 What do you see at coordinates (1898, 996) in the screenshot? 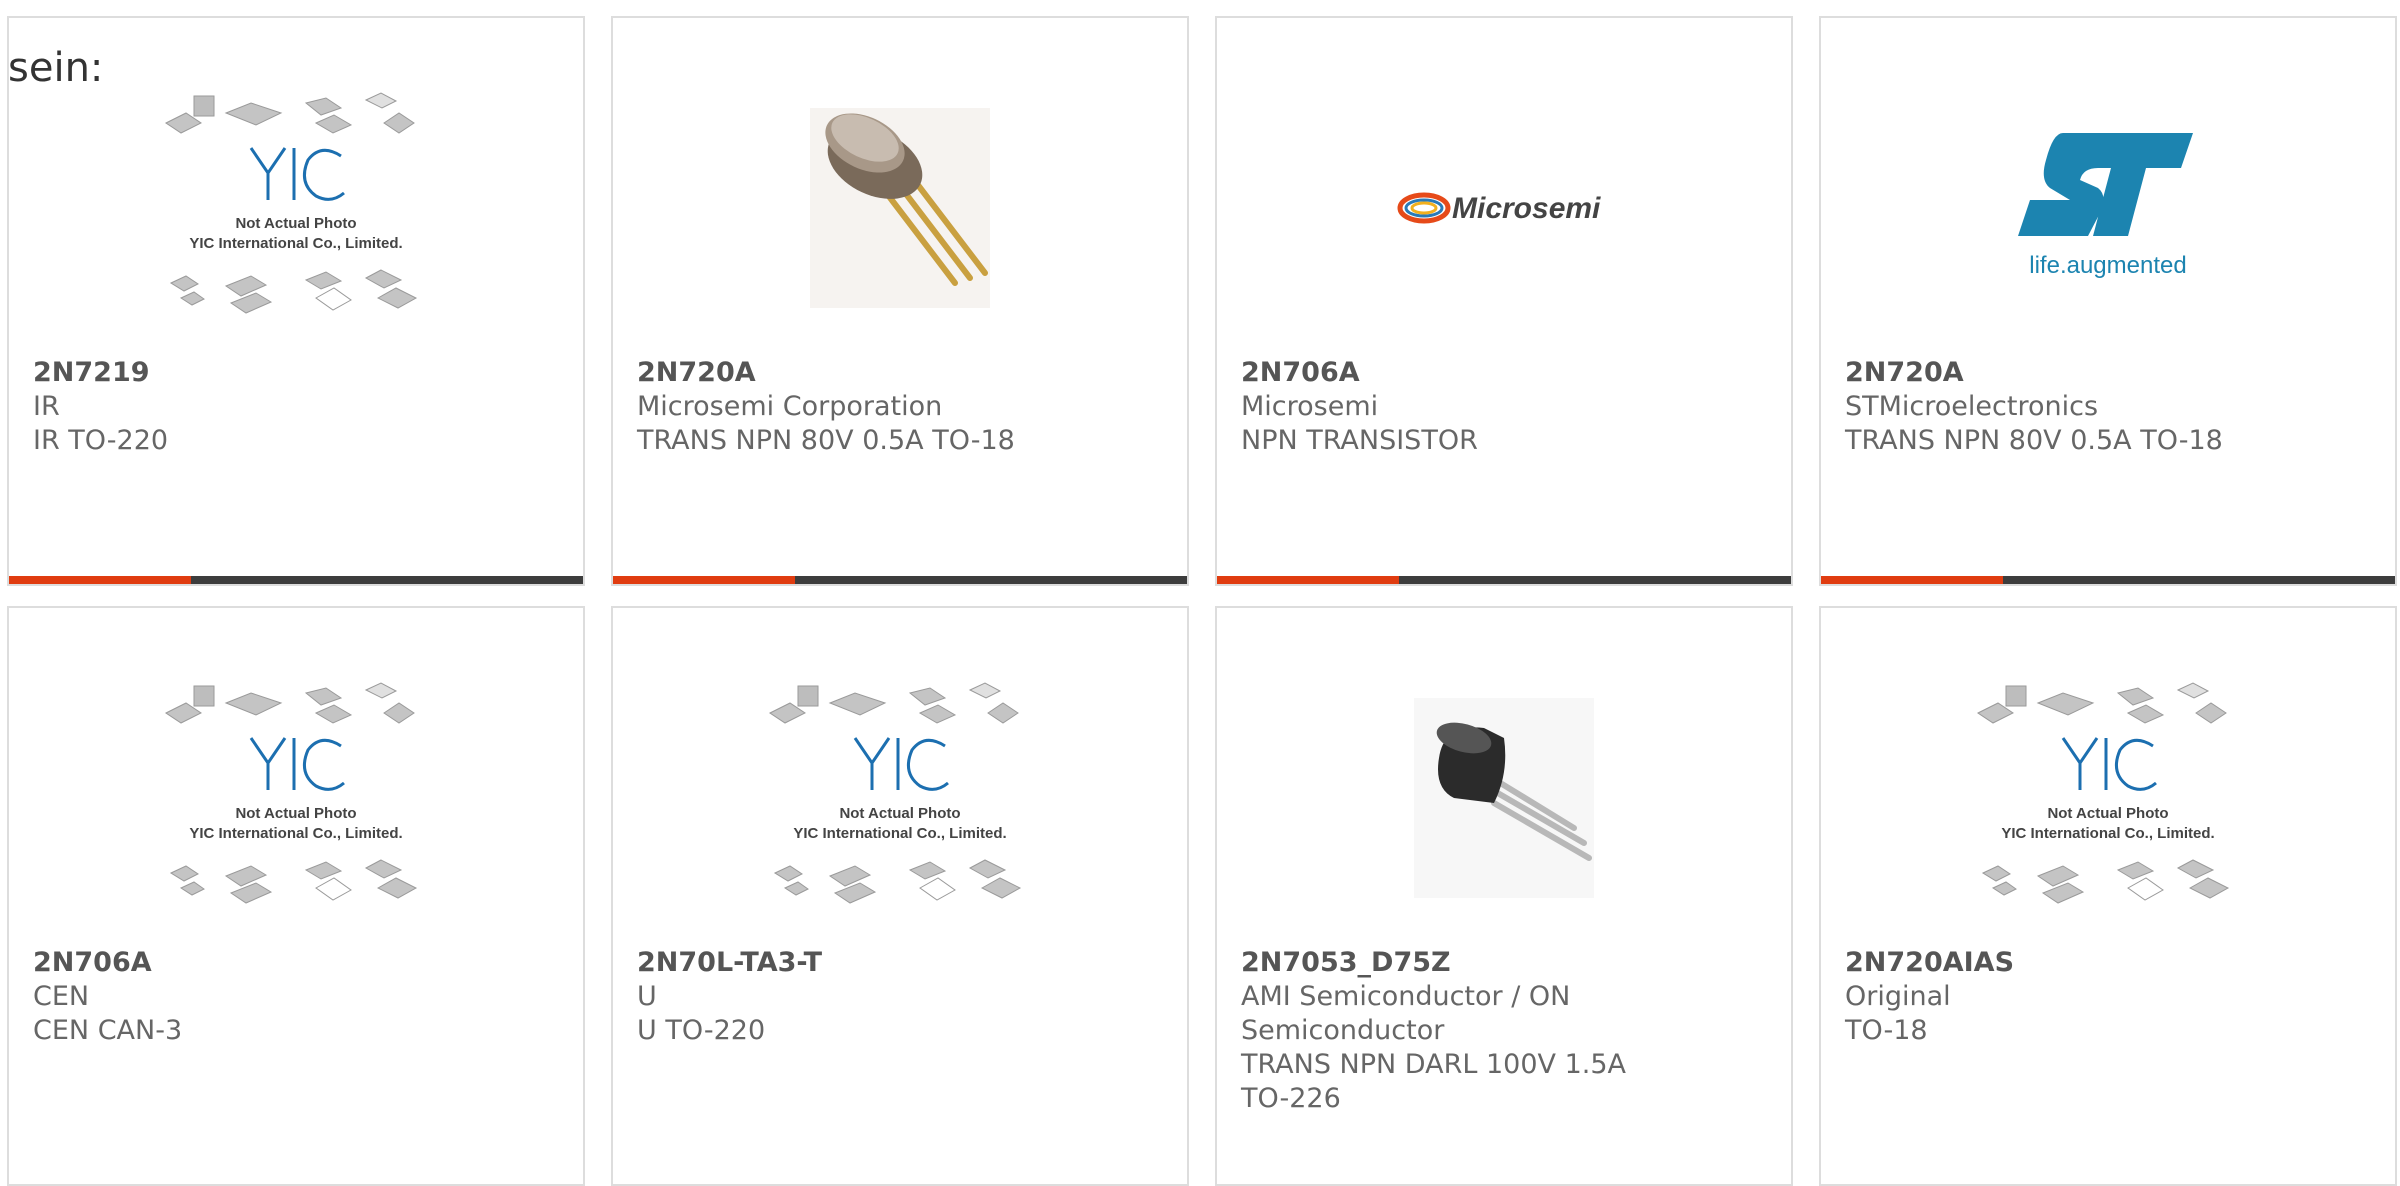
I see `manufacturer: Original` at bounding box center [1898, 996].